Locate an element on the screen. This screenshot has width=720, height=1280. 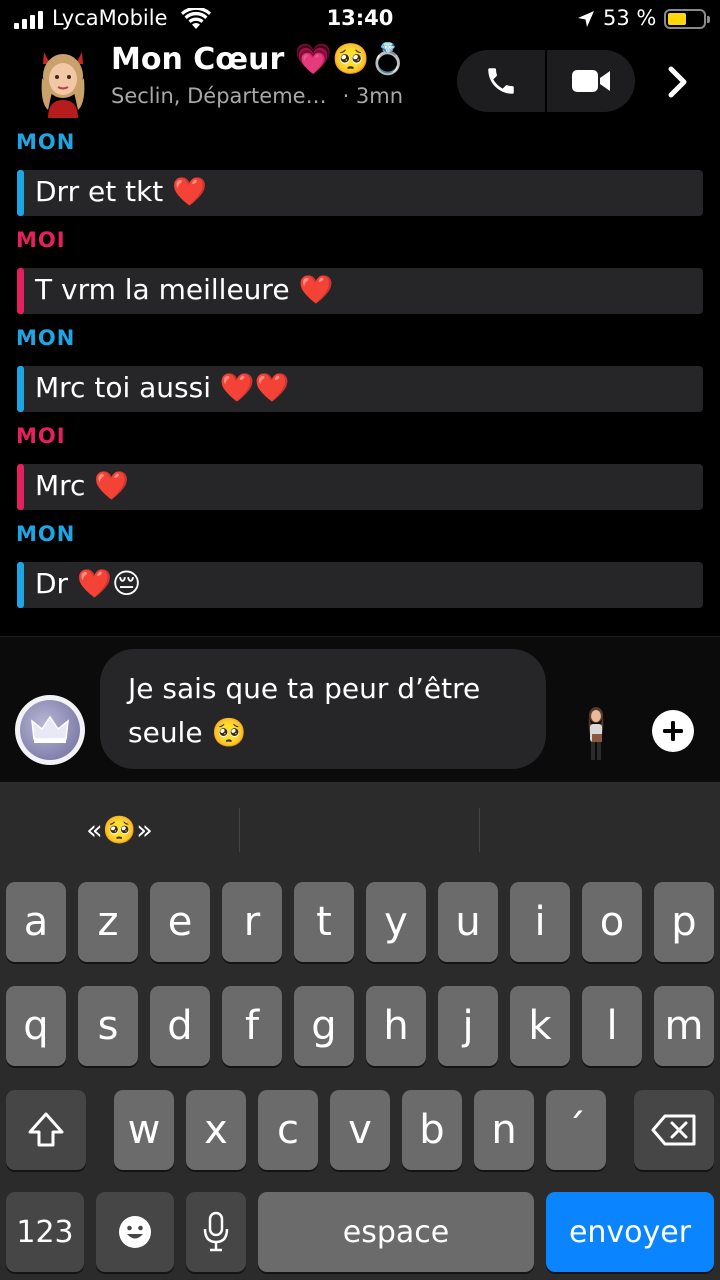
key-v: v is located at coordinates (360, 1130).